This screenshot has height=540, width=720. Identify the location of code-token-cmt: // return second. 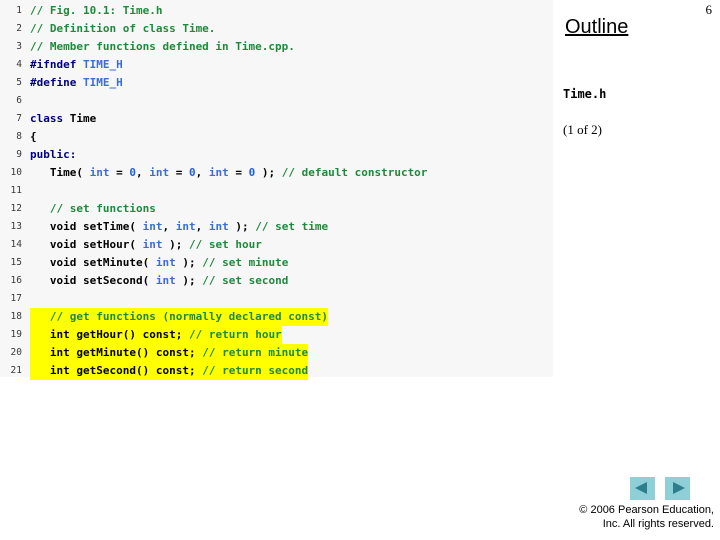
(255, 370).